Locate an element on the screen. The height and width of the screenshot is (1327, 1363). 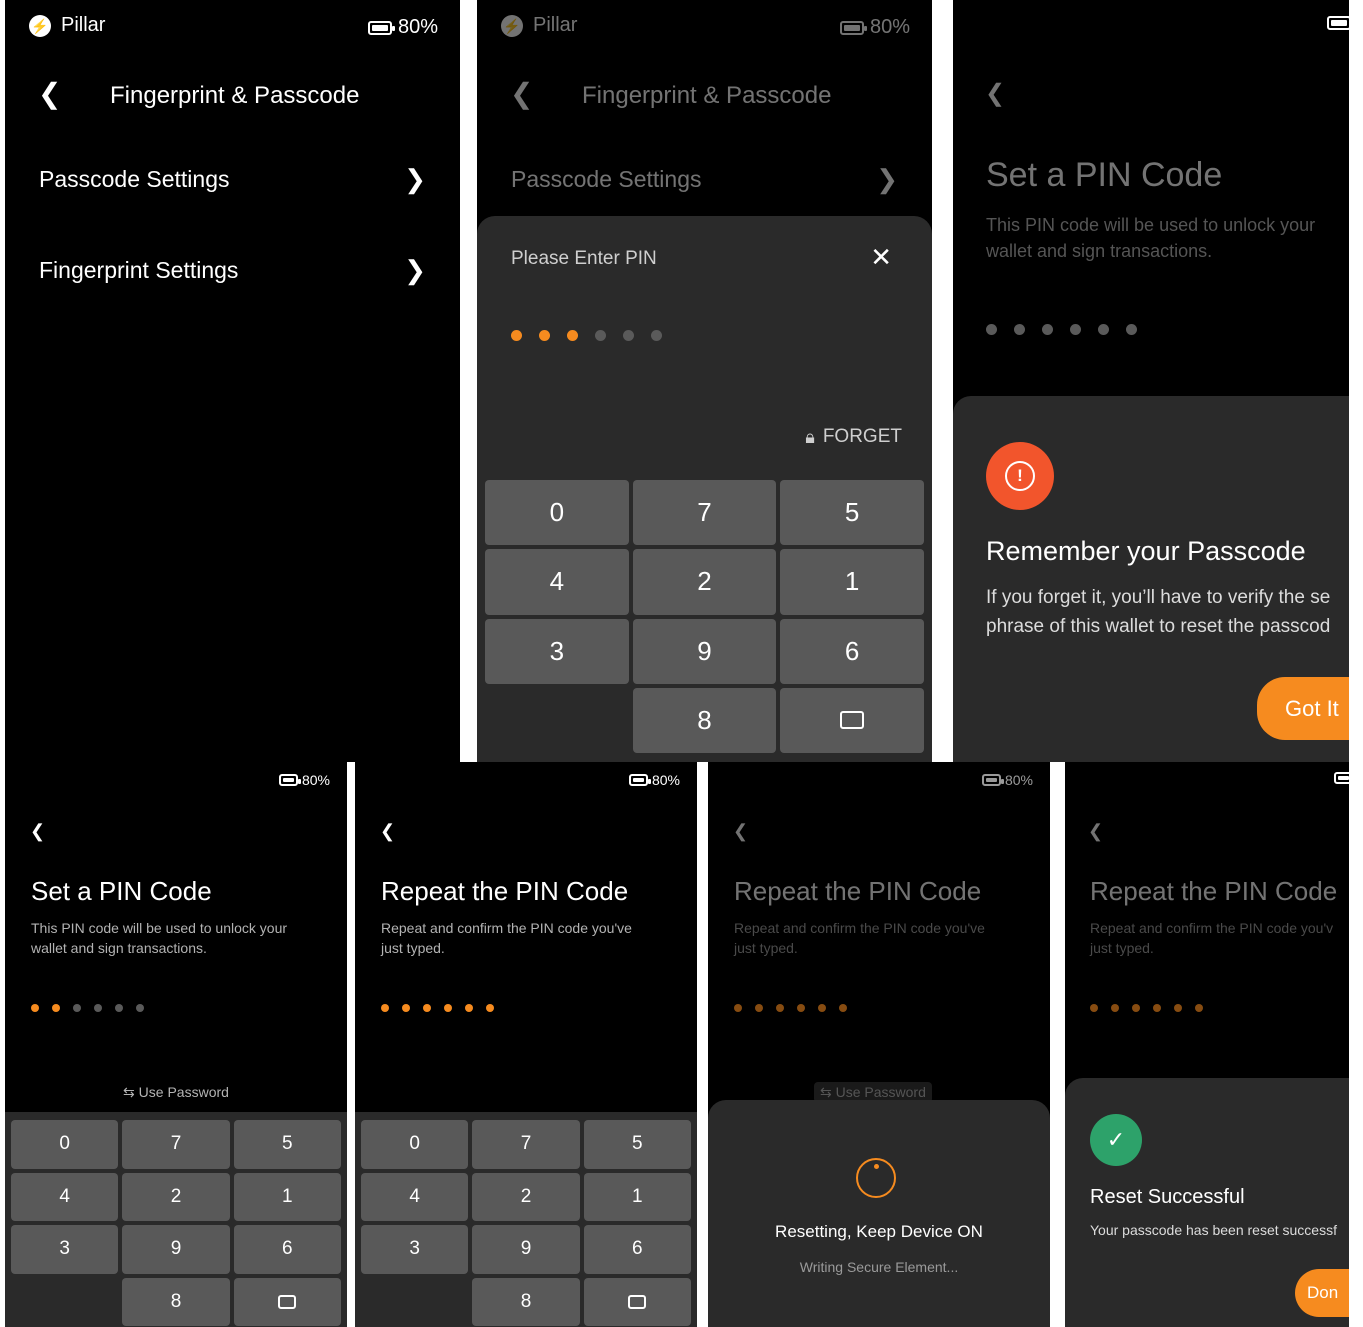
swap-icon: ⇆ is located at coordinates (826, 1092).